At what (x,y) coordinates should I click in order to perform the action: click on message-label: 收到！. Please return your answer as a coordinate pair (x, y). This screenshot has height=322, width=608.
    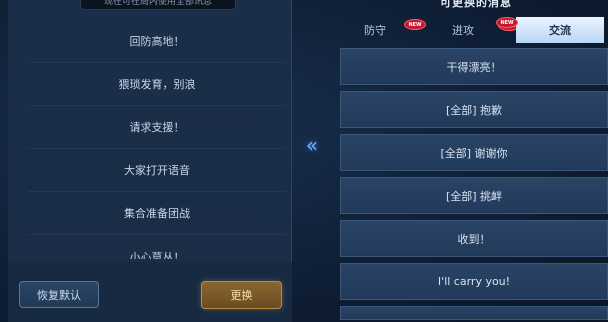
    Looking at the image, I should click on (474, 239).